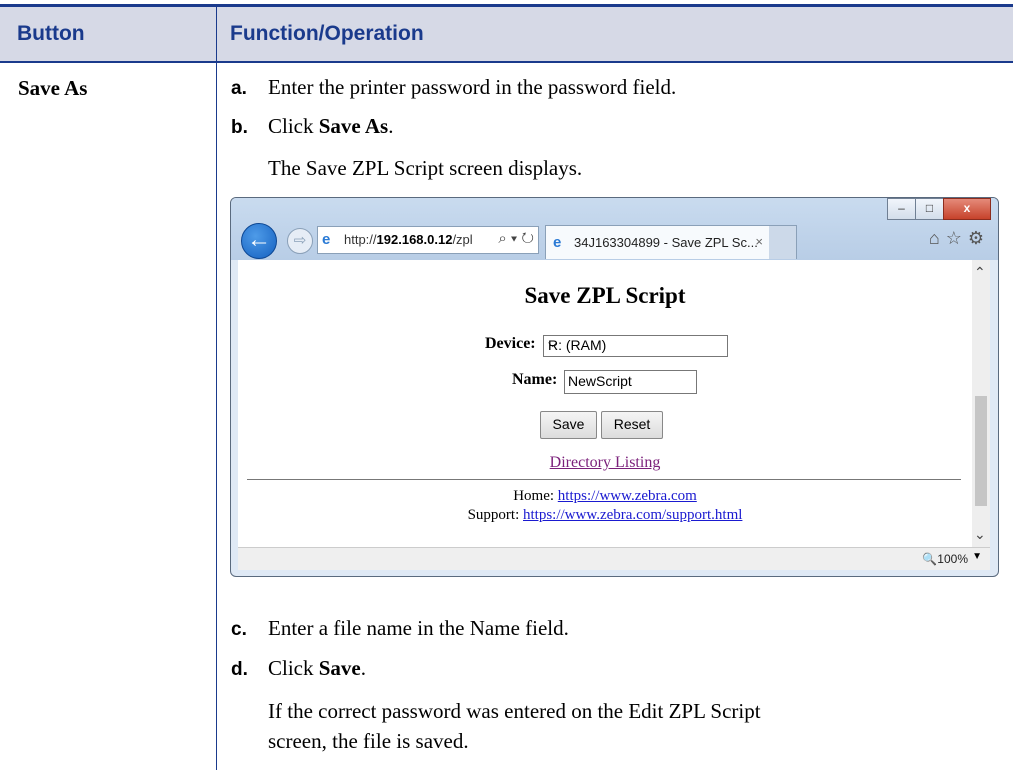  I want to click on step-b: b. Click Save As., so click(312, 126).